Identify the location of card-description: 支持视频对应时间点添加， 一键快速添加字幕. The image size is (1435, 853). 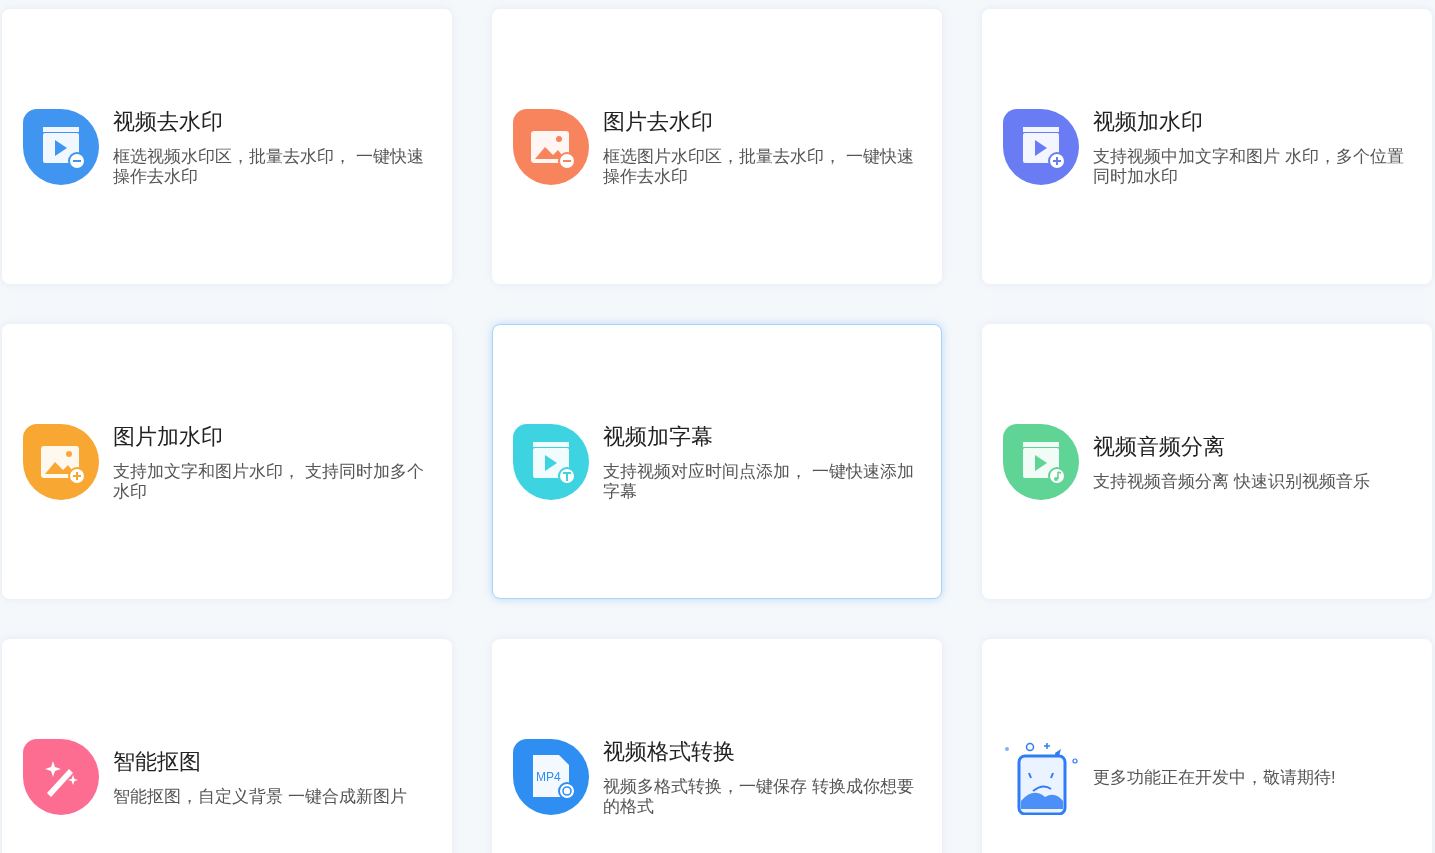
(759, 480).